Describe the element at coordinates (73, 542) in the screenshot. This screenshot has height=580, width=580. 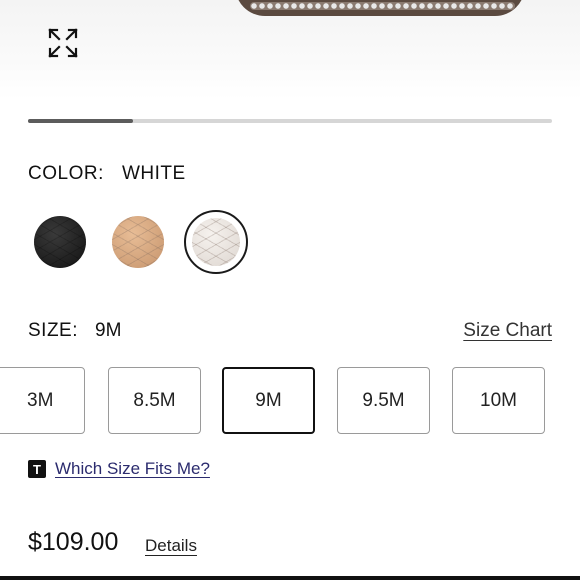
I see `product-price: $109.00` at that location.